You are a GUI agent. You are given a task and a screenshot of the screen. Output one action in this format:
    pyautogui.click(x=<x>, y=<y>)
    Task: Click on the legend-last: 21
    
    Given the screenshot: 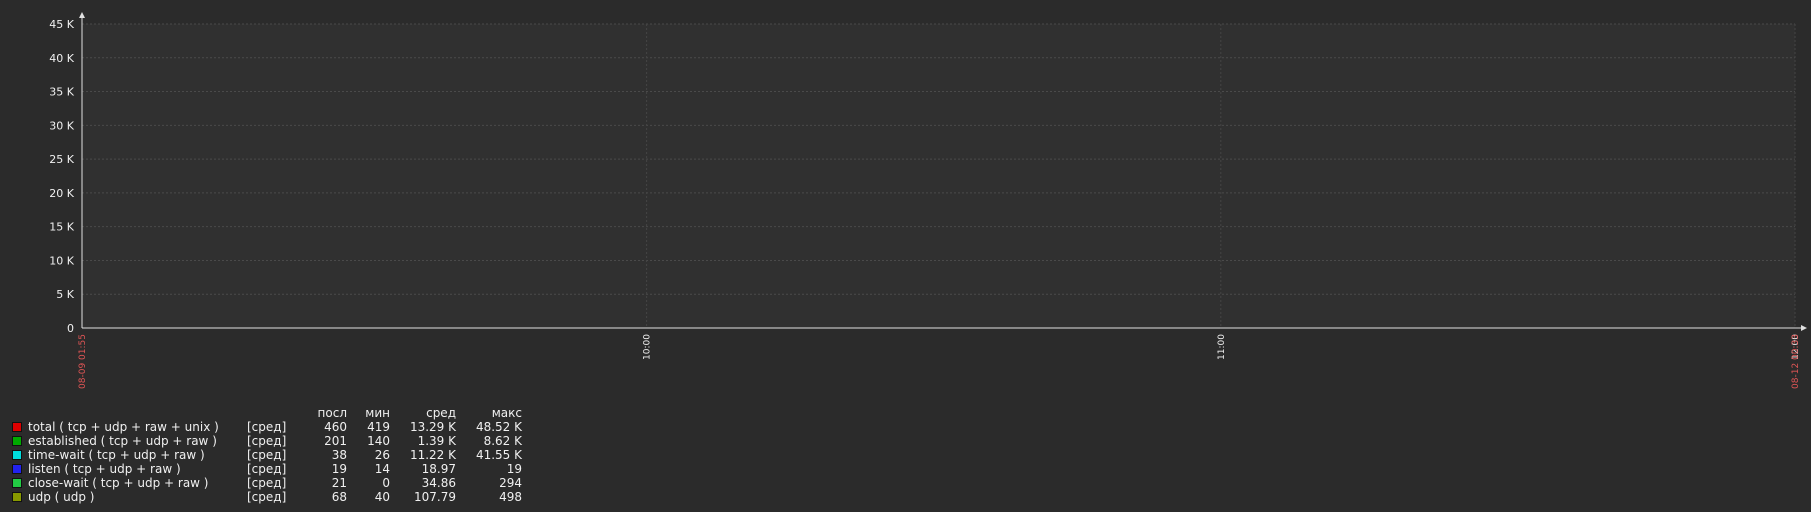 What is the action you would take?
    pyautogui.click(x=339, y=483)
    